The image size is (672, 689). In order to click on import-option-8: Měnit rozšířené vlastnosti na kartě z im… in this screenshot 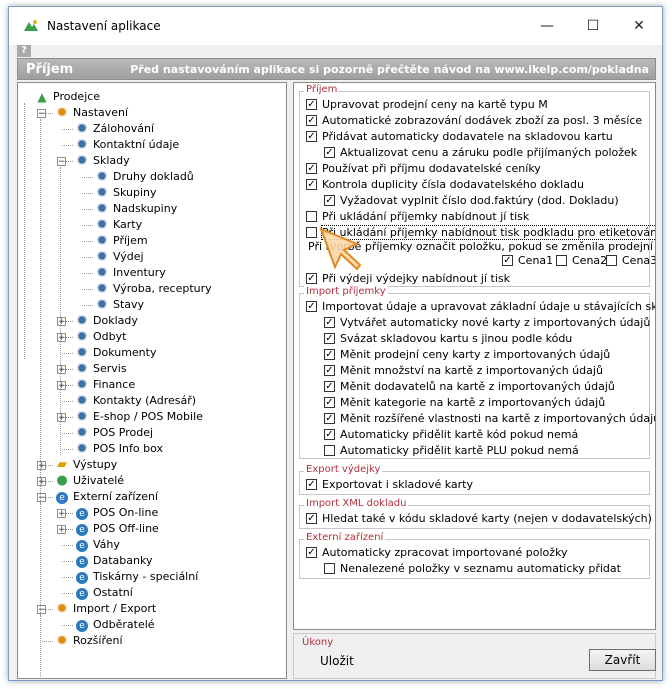, I will do `click(489, 419)`.